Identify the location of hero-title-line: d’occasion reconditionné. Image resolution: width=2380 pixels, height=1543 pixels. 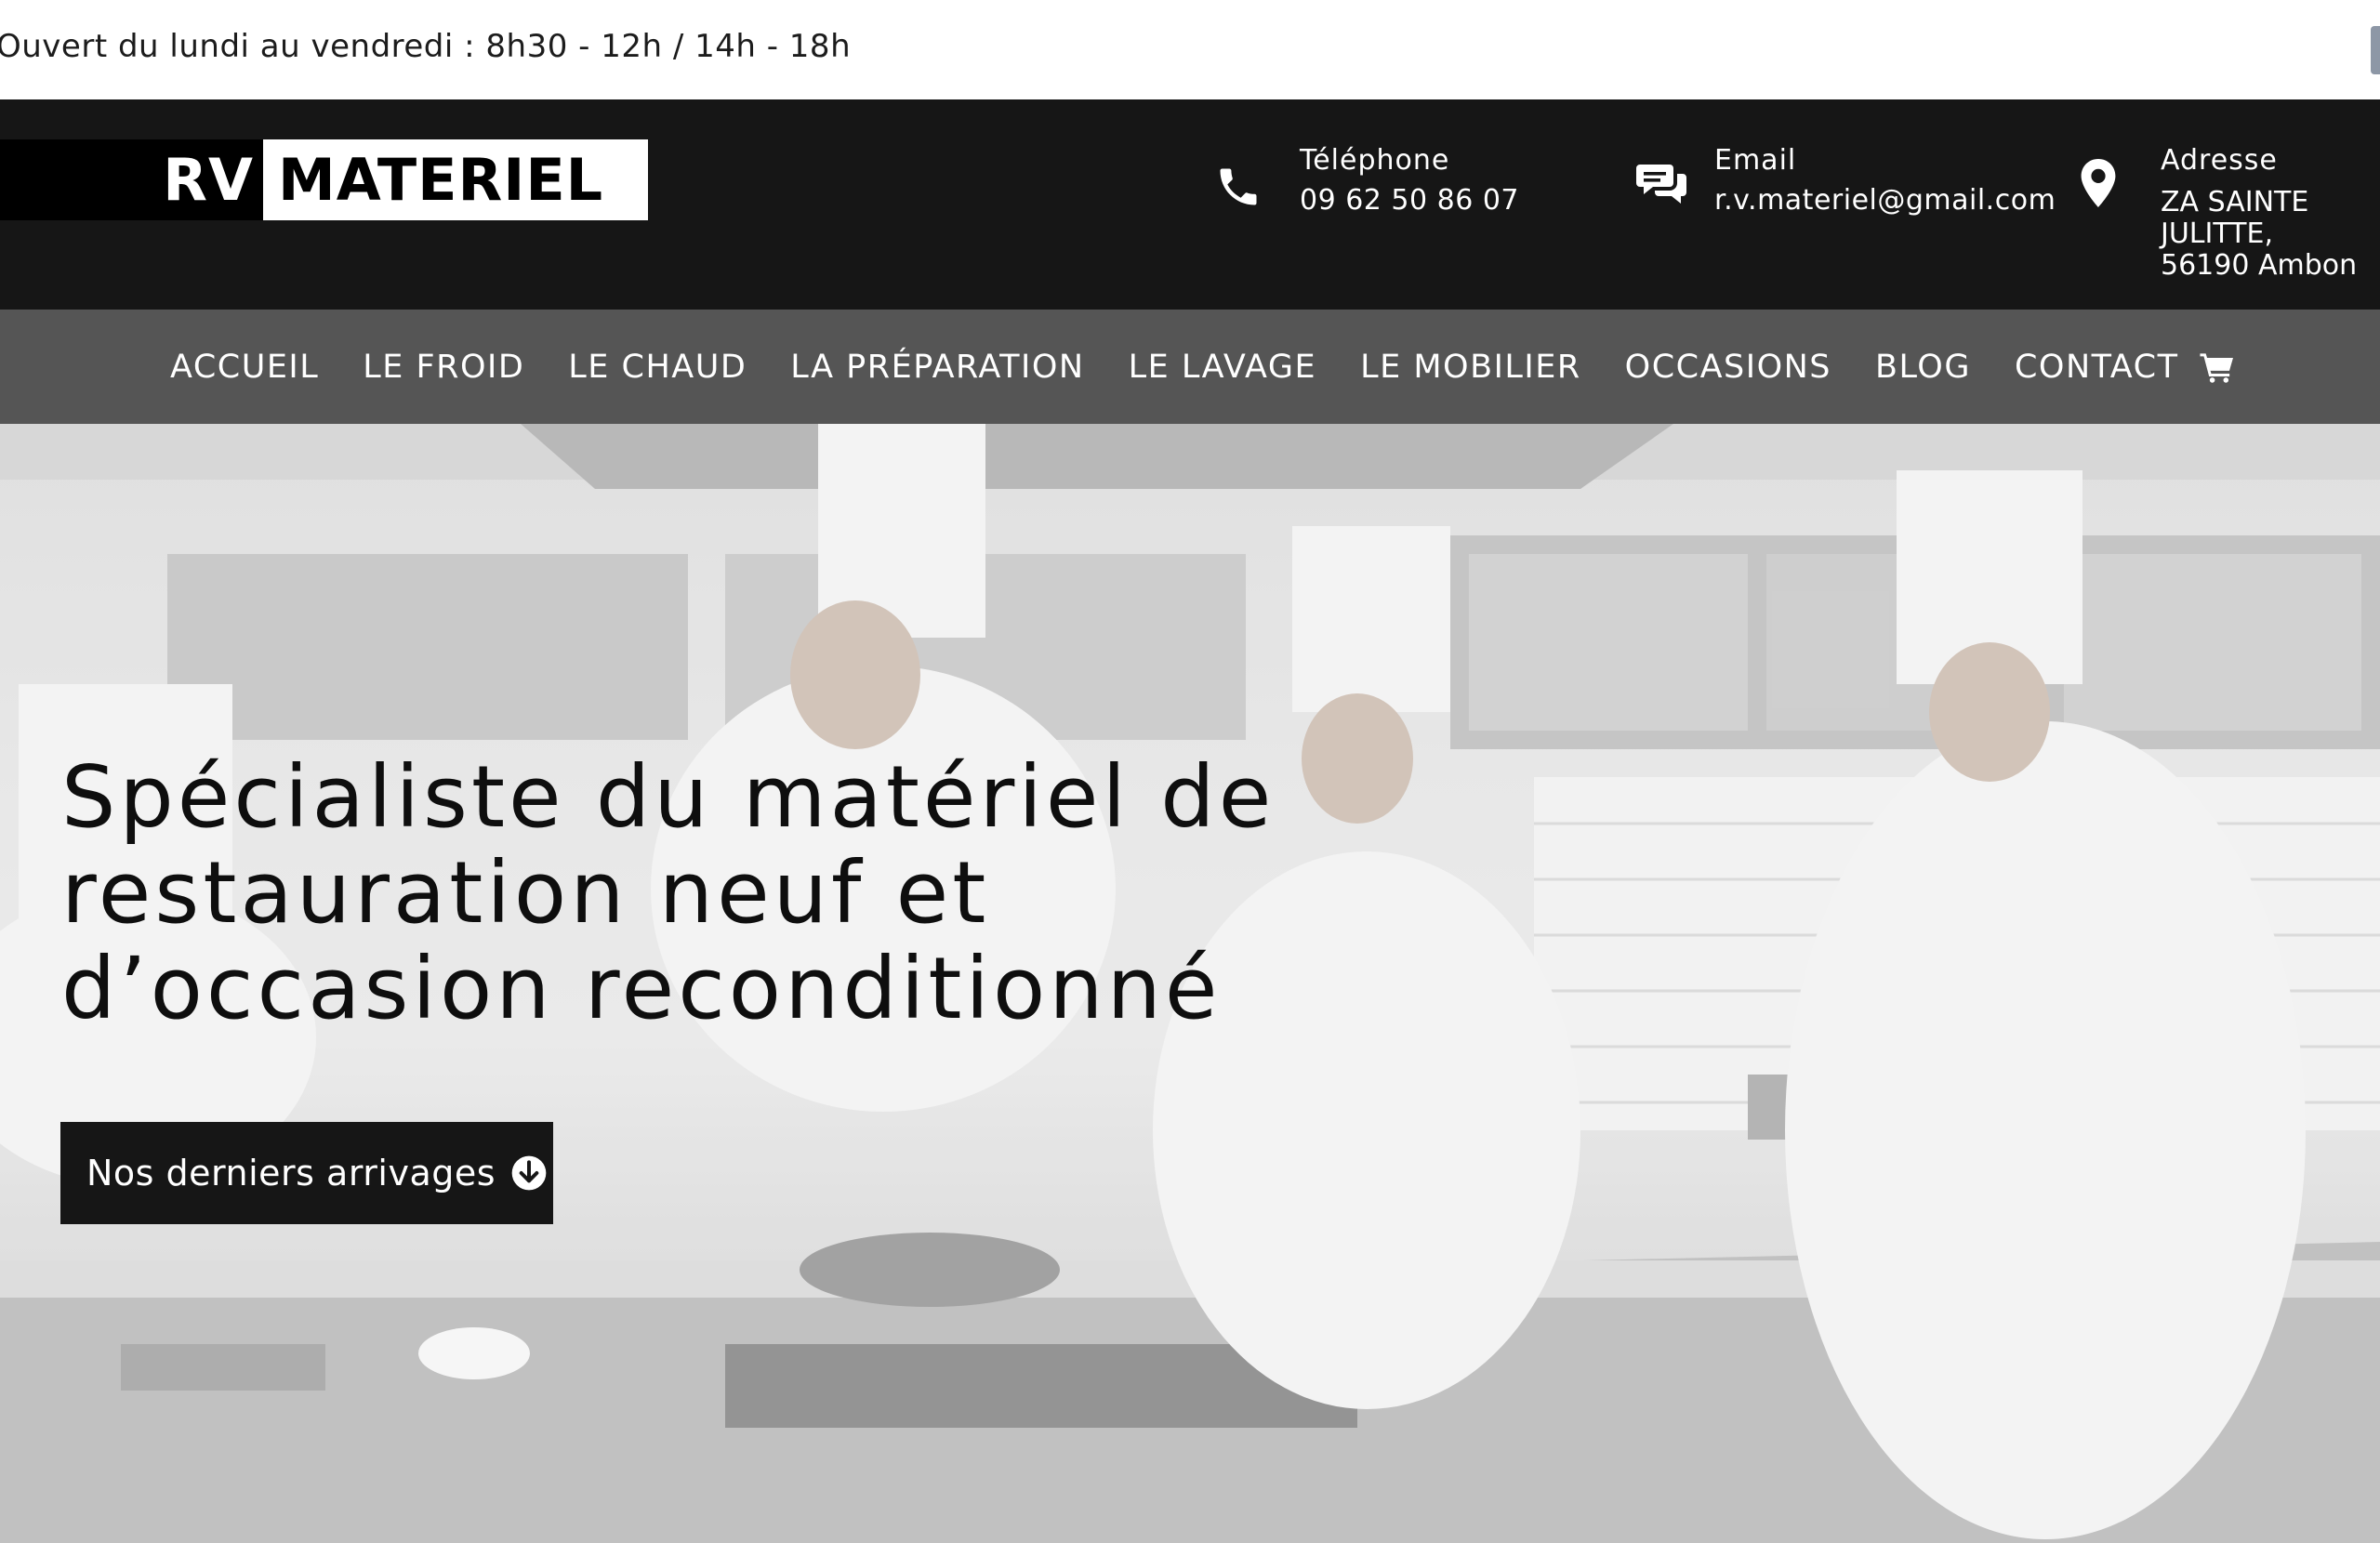
(641, 988).